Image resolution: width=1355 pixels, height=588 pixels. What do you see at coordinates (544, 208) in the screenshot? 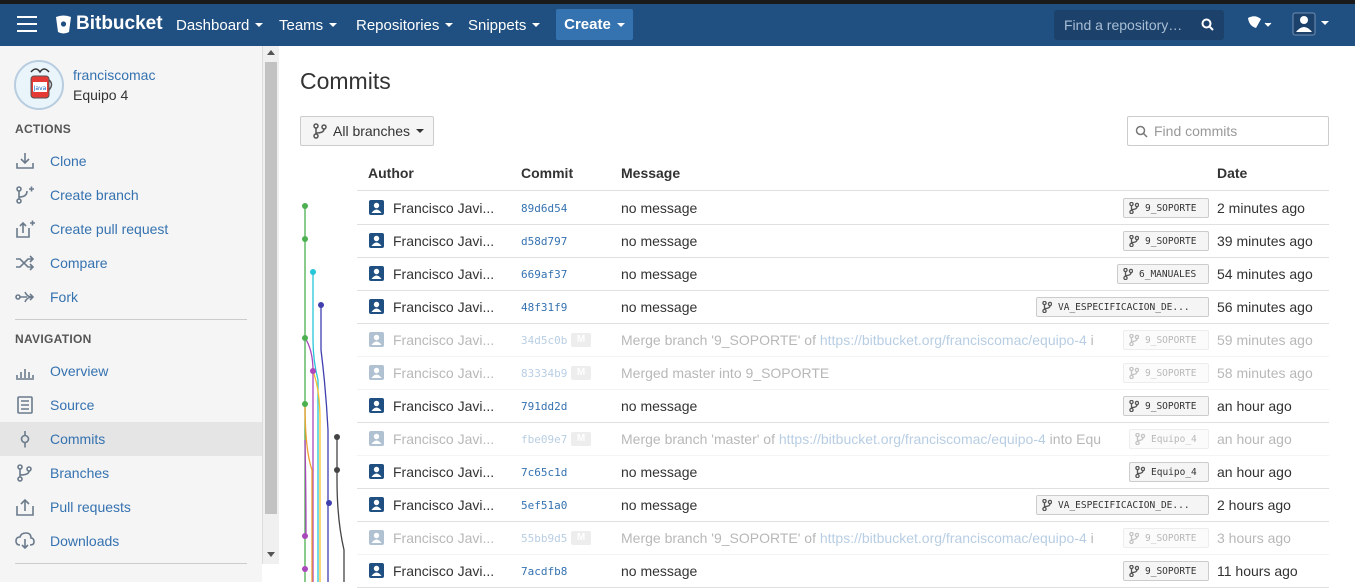
I see `commit-hash-link: 89d6d54` at bounding box center [544, 208].